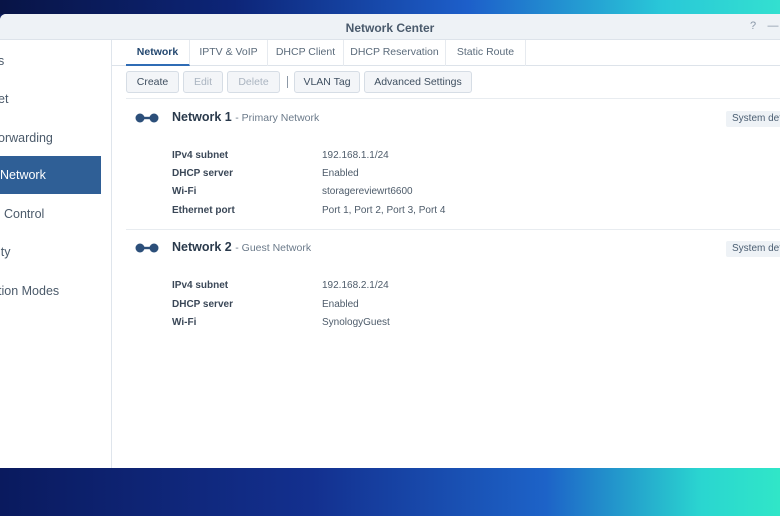 Image resolution: width=780 pixels, height=516 pixels. I want to click on network-name: Network 2, so click(202, 247).